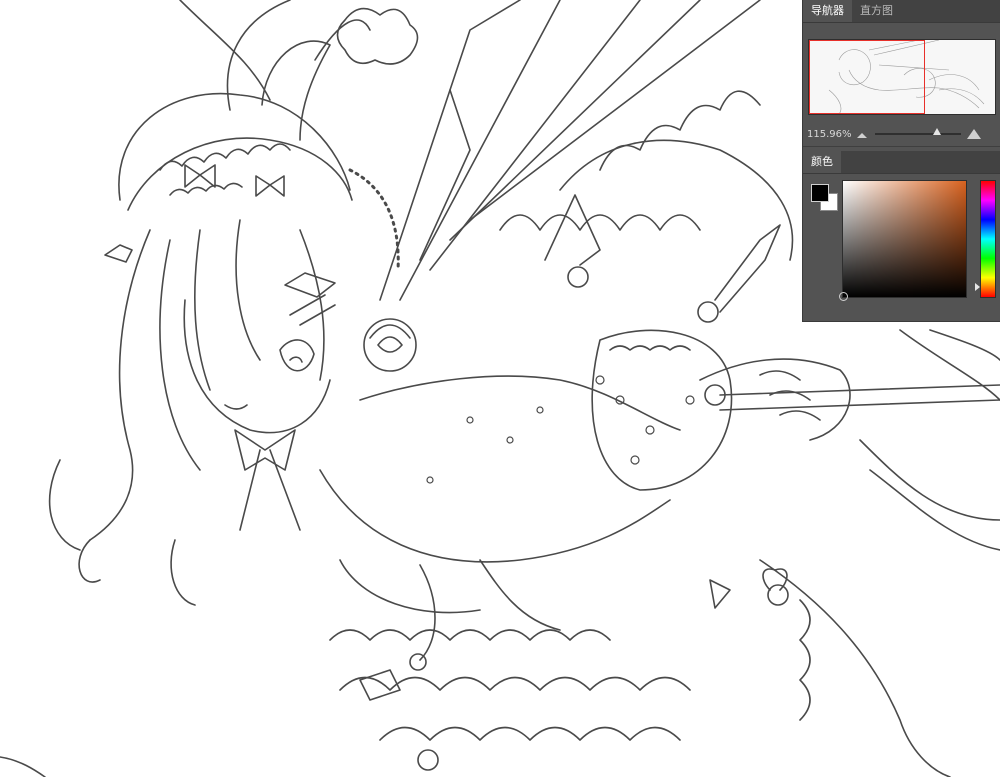  What do you see at coordinates (901, 11) in the screenshot?
I see `navigator-tabbar: 导航器 直方图` at bounding box center [901, 11].